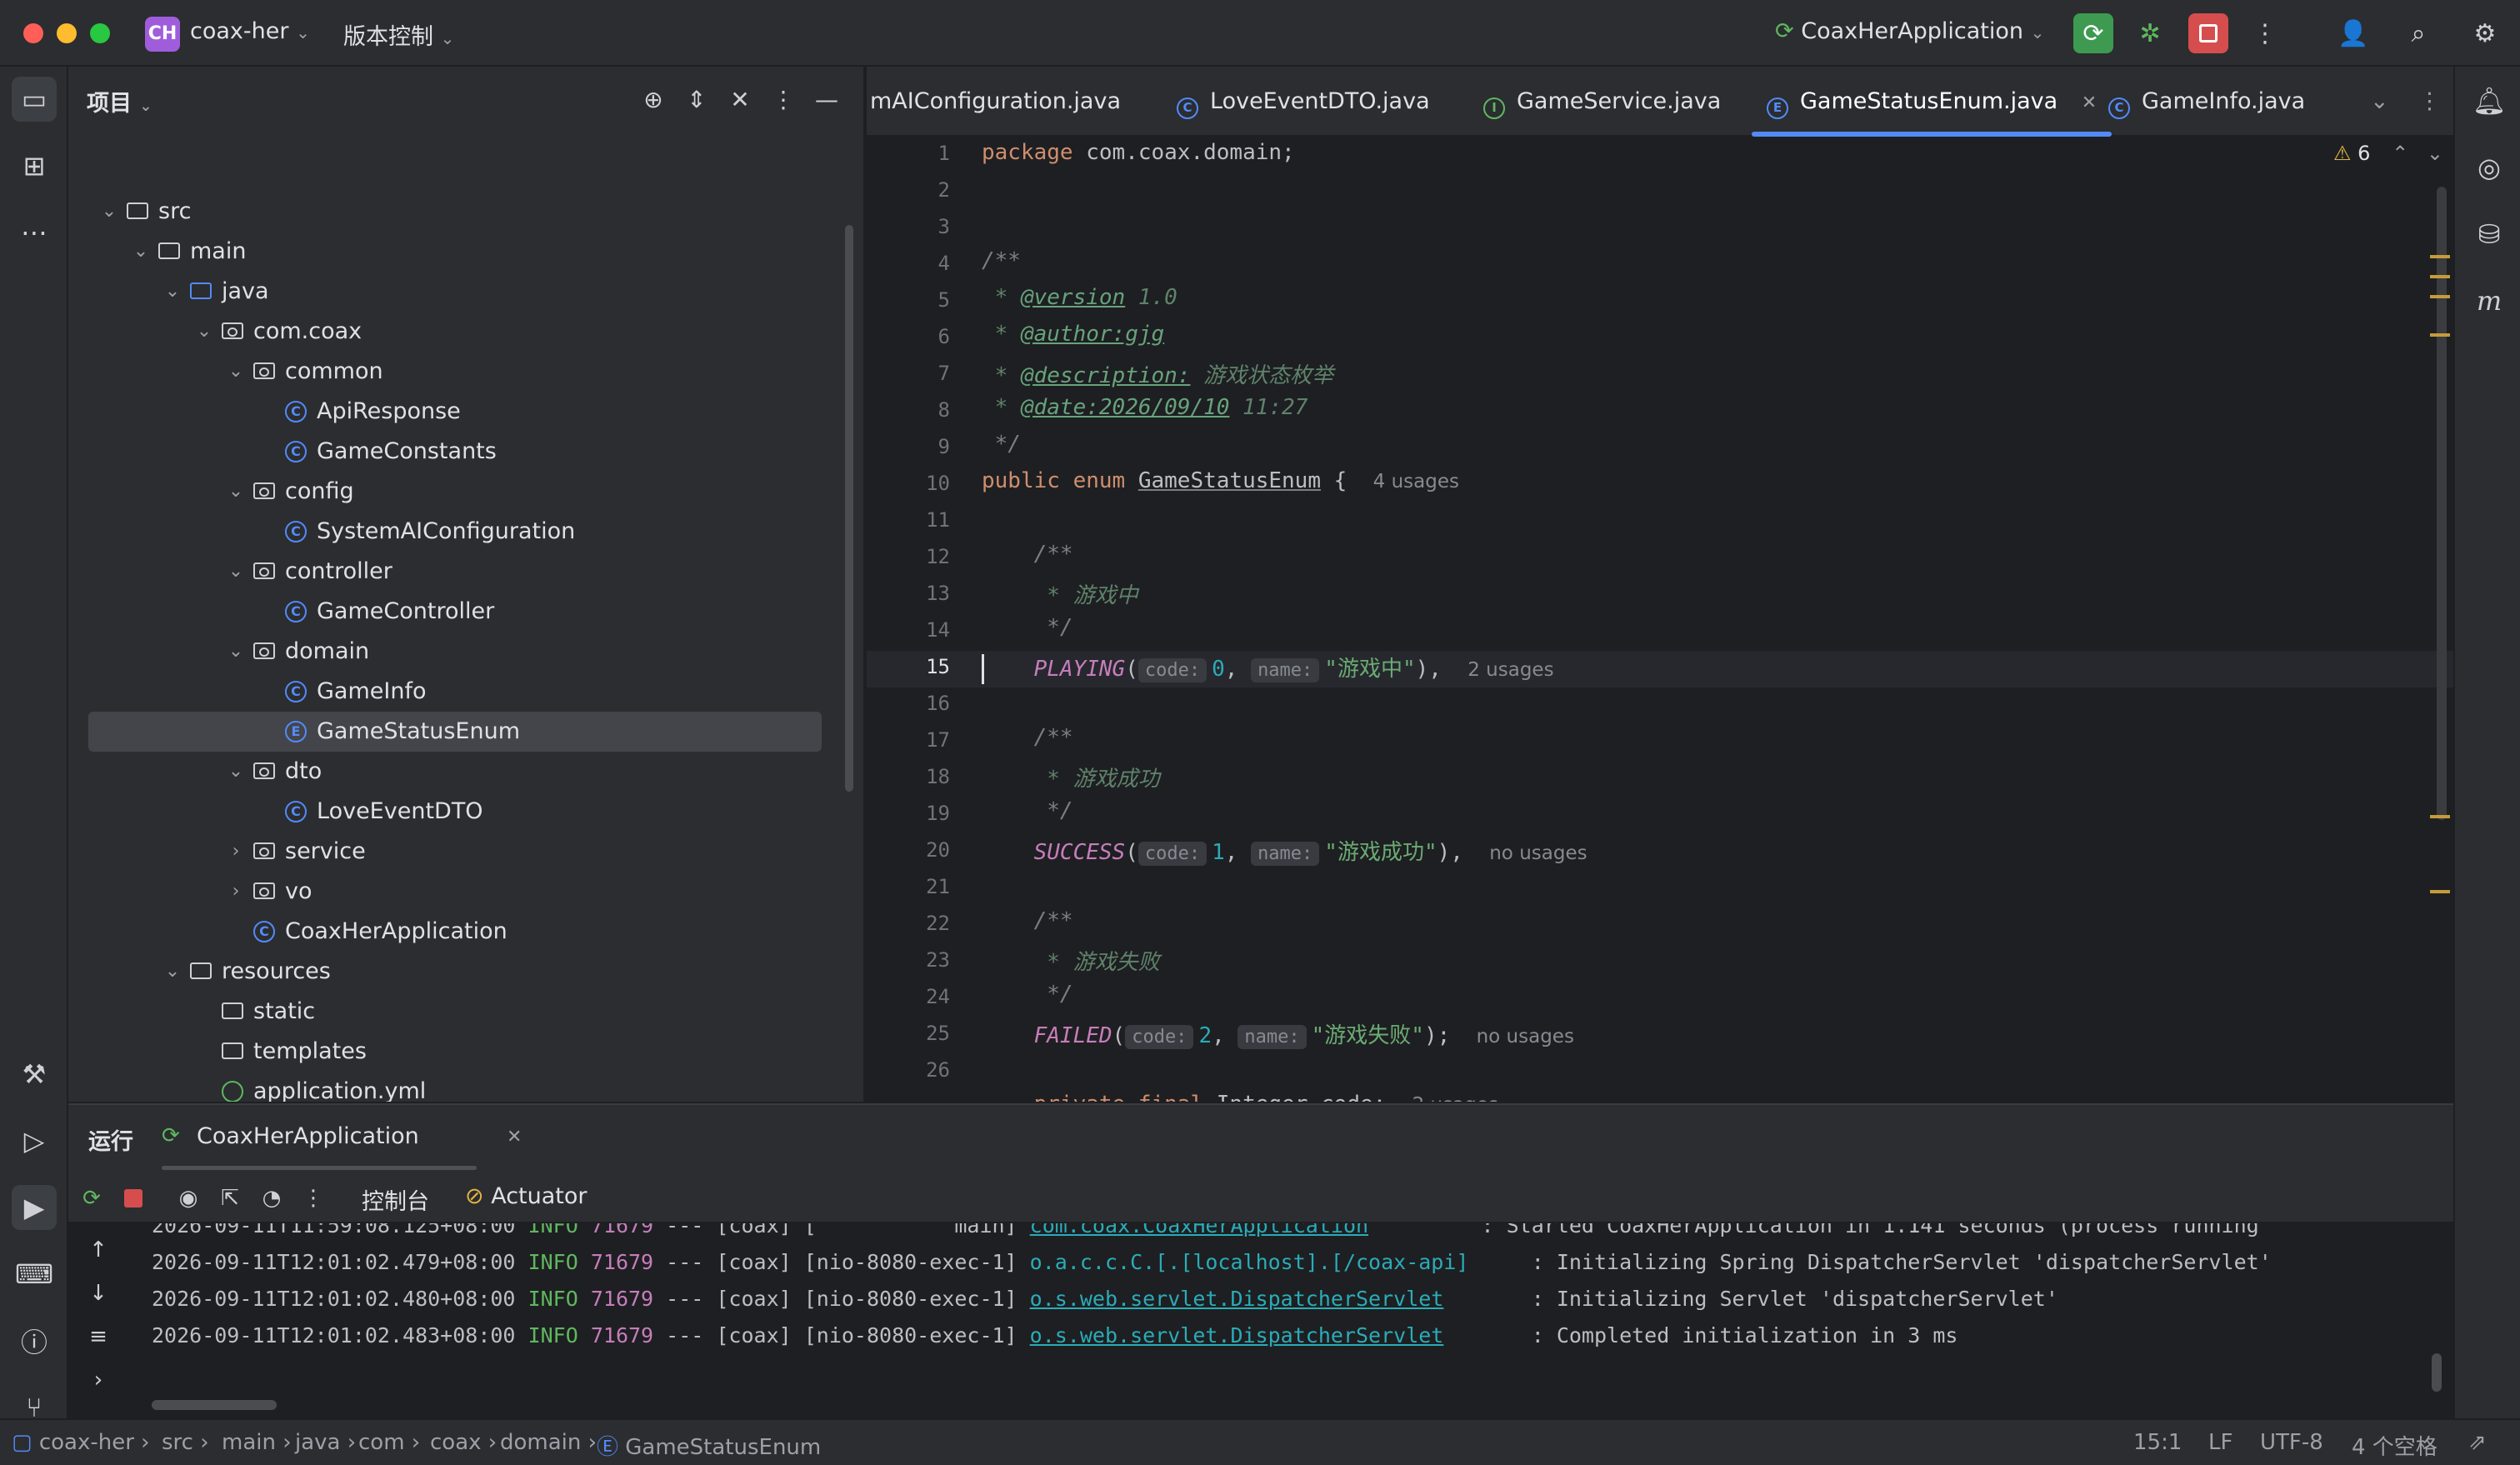 The image size is (2520, 1465). I want to click on tree-item: ⌄ com.coax, so click(456, 332).